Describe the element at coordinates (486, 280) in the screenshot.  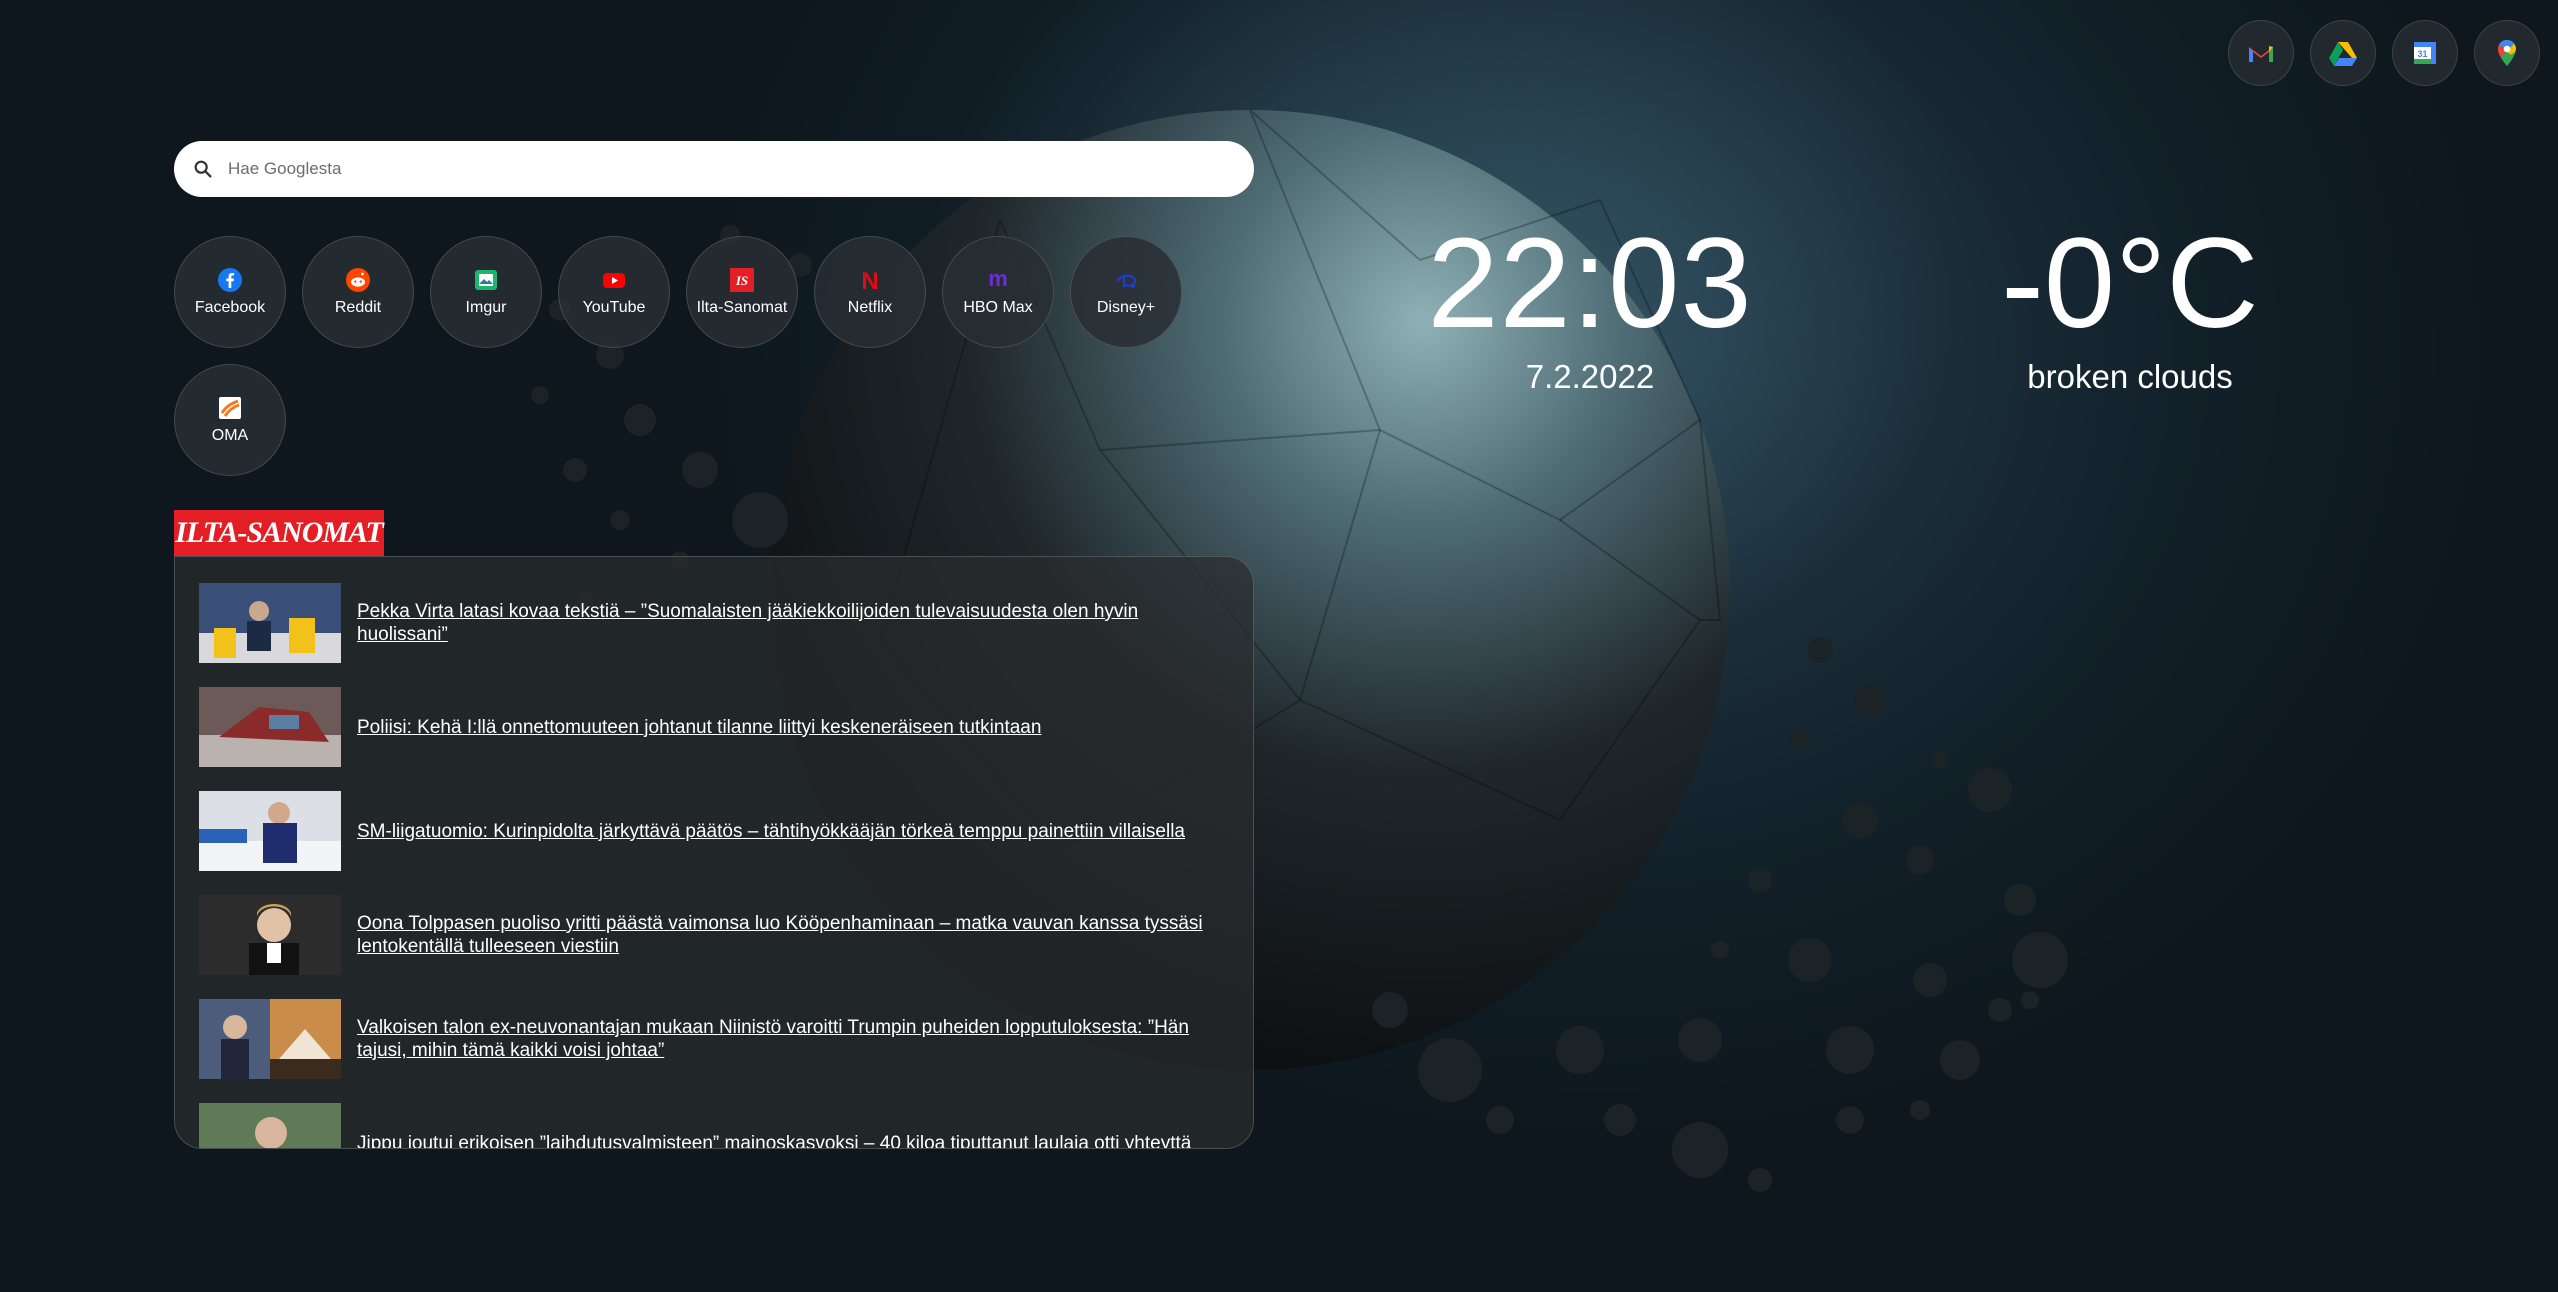
I see `imgur-icon` at that location.